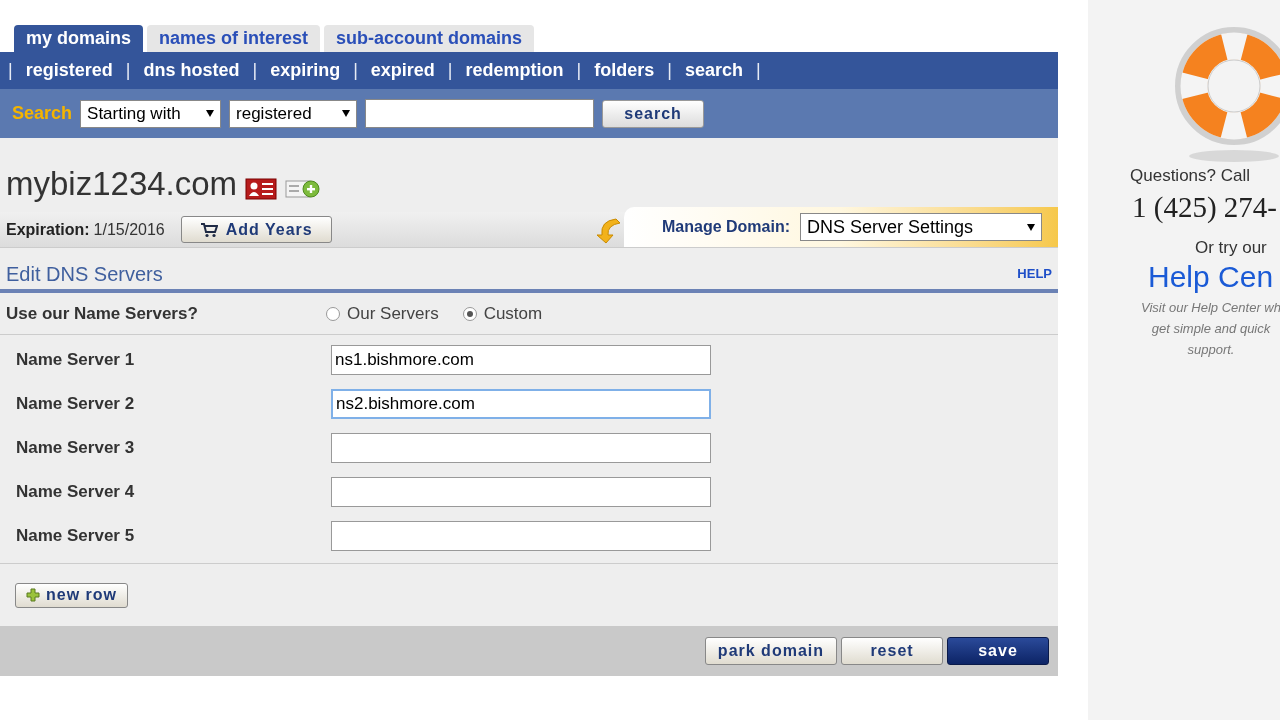 This screenshot has width=1280, height=720. Describe the element at coordinates (47, 229) in the screenshot. I see `expiration-label: Expiration:` at that location.